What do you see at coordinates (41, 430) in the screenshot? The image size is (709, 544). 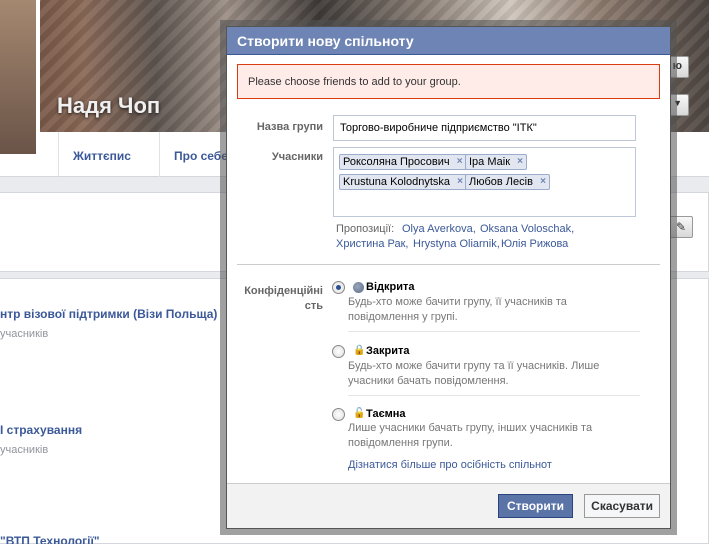 I see `group-item-title: І страхування` at bounding box center [41, 430].